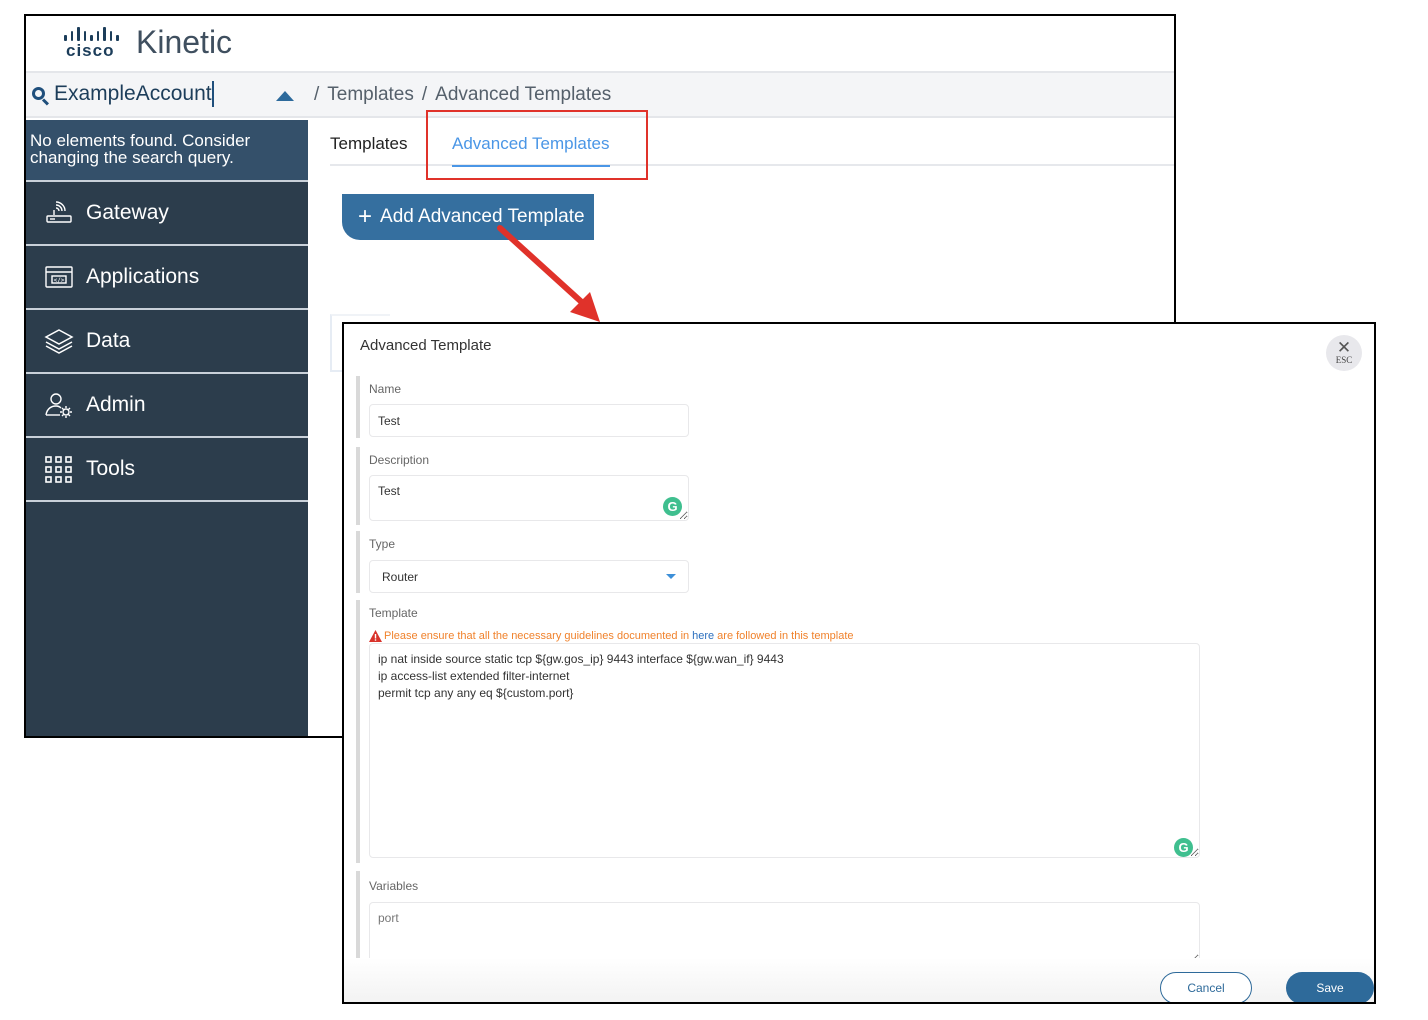  What do you see at coordinates (784, 933) in the screenshot?
I see `variables-textarea` at bounding box center [784, 933].